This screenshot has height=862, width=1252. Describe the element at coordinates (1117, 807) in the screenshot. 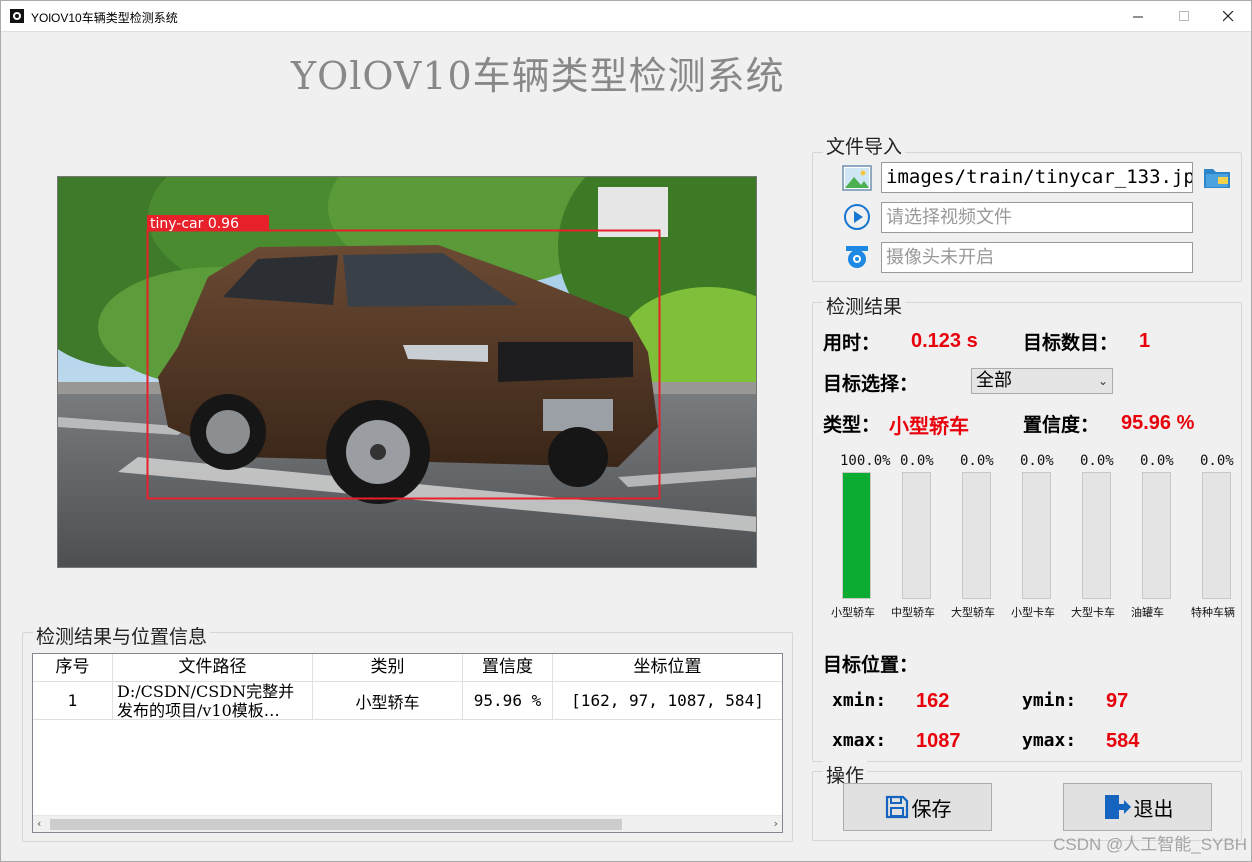

I see `exit-icon` at that location.